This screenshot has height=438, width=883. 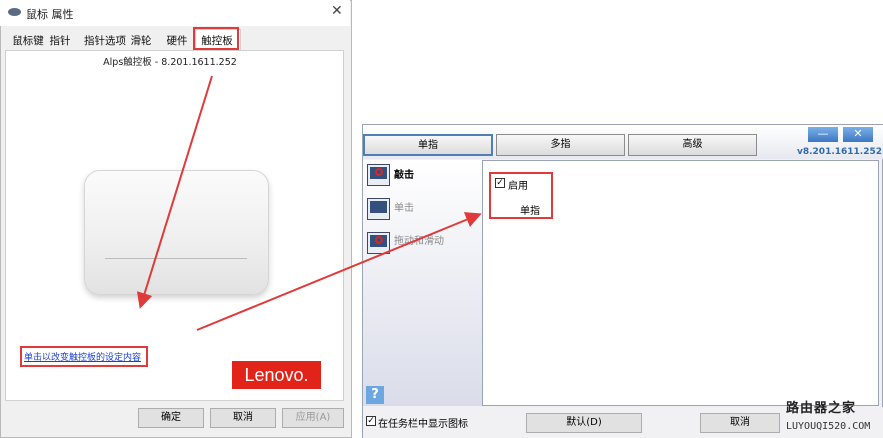 What do you see at coordinates (174, 192) in the screenshot?
I see `arrow-tab-to-link` at bounding box center [174, 192].